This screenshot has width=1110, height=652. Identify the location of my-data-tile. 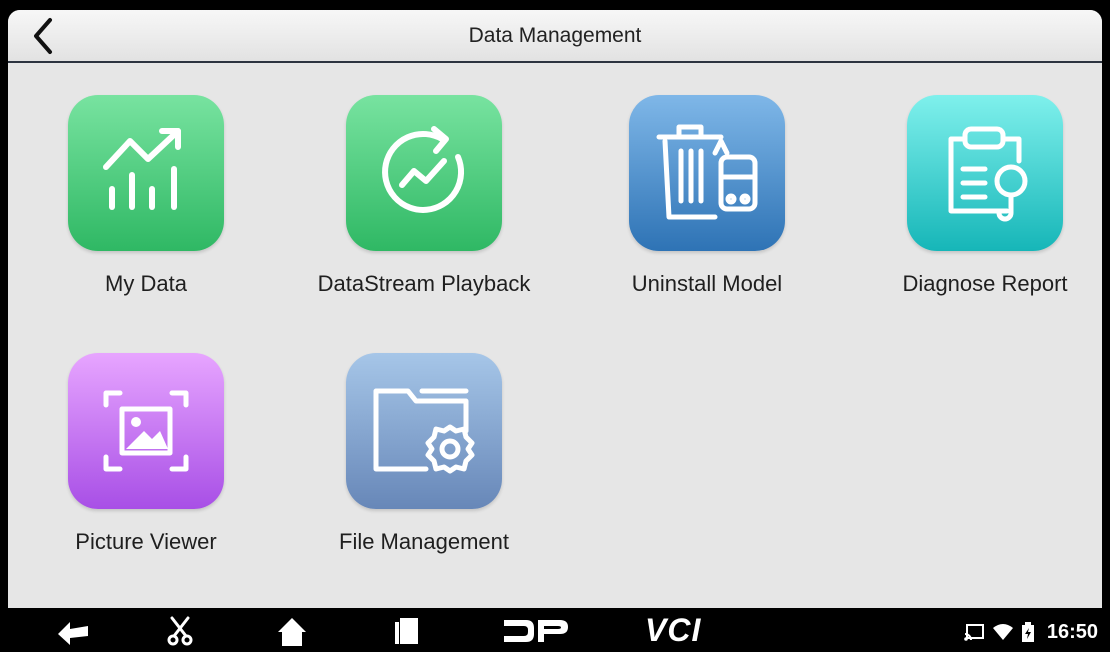
(146, 173).